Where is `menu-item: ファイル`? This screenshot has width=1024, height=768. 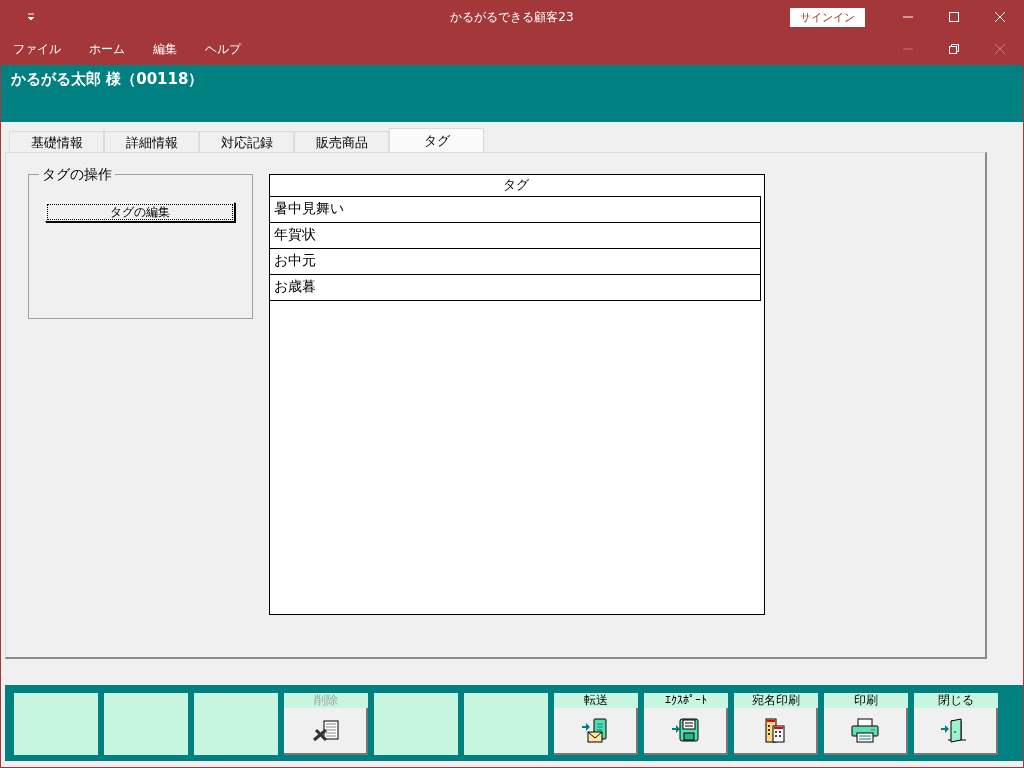 menu-item: ファイル is located at coordinates (37, 49).